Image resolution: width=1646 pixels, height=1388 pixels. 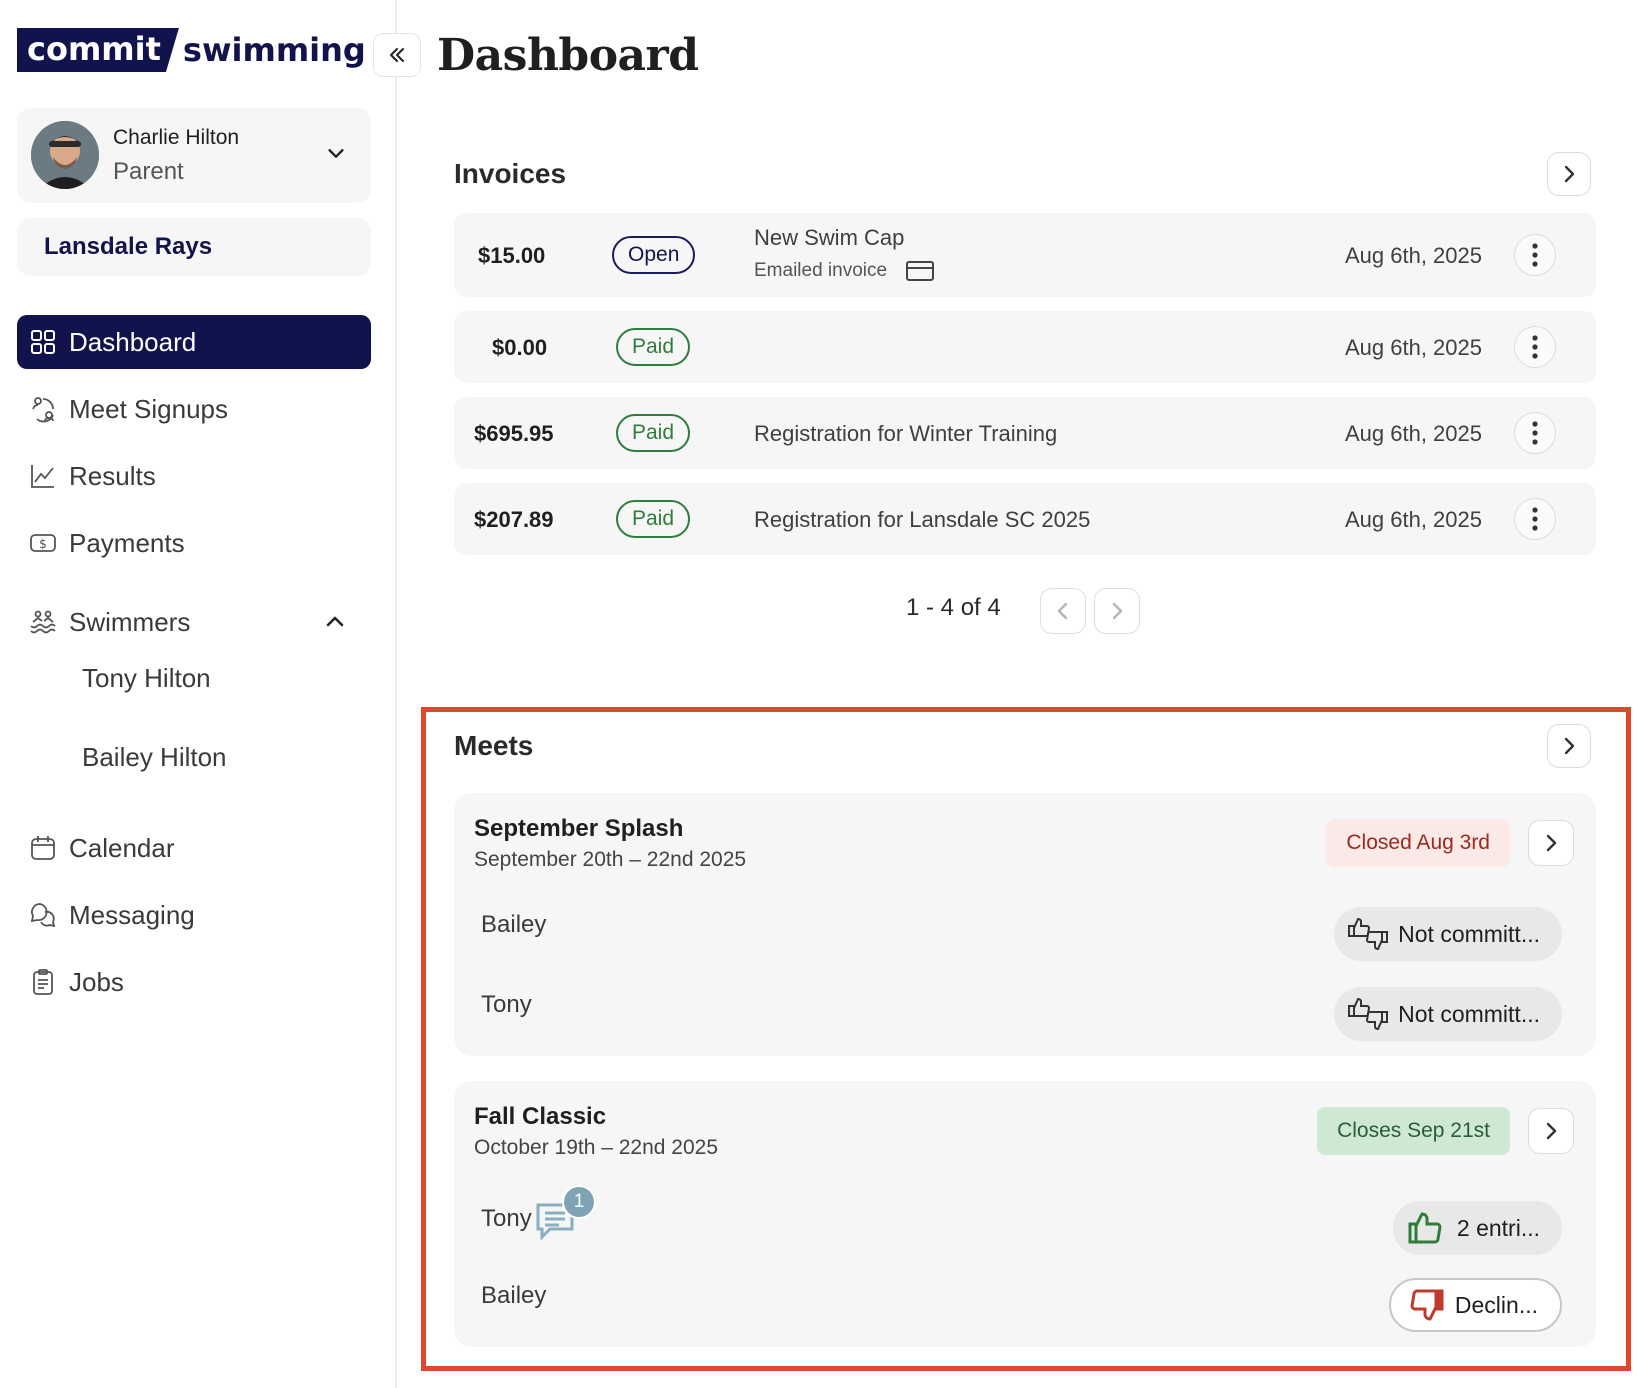 What do you see at coordinates (194, 155) in the screenshot?
I see `user-account-menu: Charlie Hilton Parent` at bounding box center [194, 155].